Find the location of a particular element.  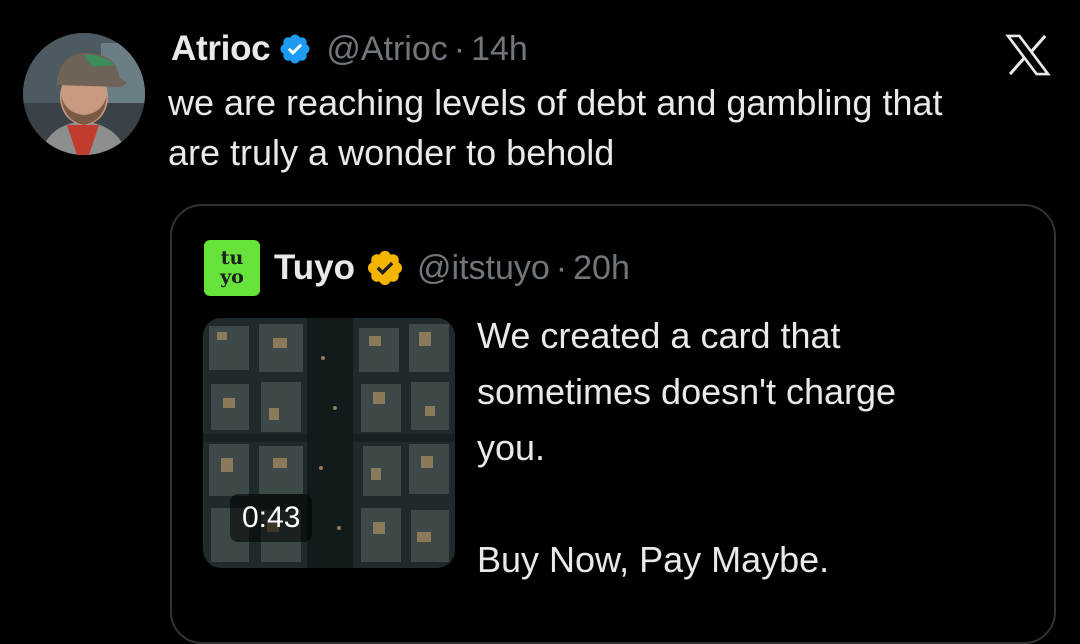

tweet-text-line: are truly a wonder to behold is located at coordinates (391, 152).